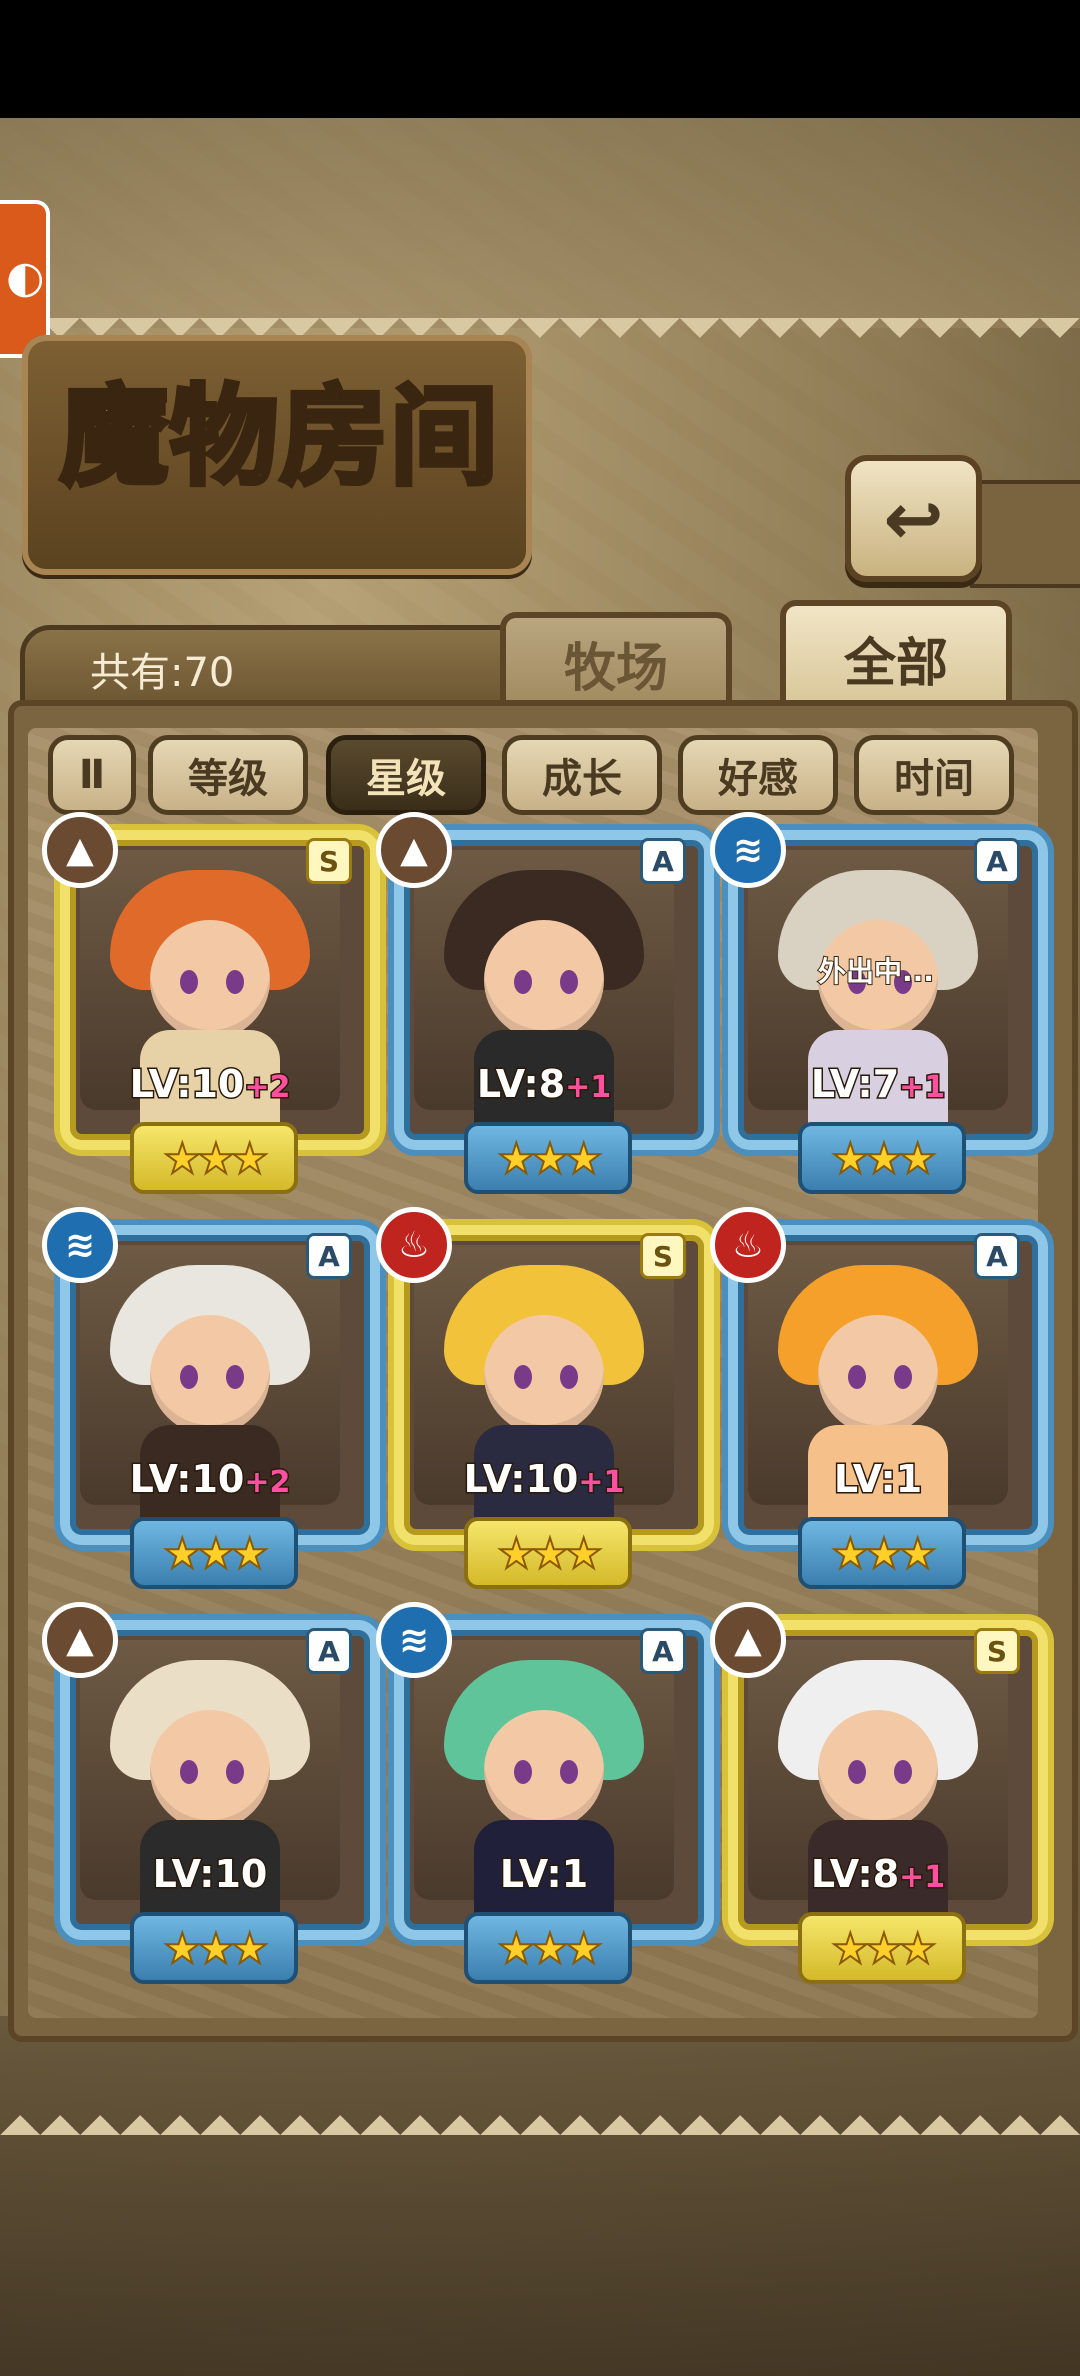 This screenshot has width=1080, height=2376. Describe the element at coordinates (406, 775) in the screenshot. I see `sort-star-button: 星级` at that location.